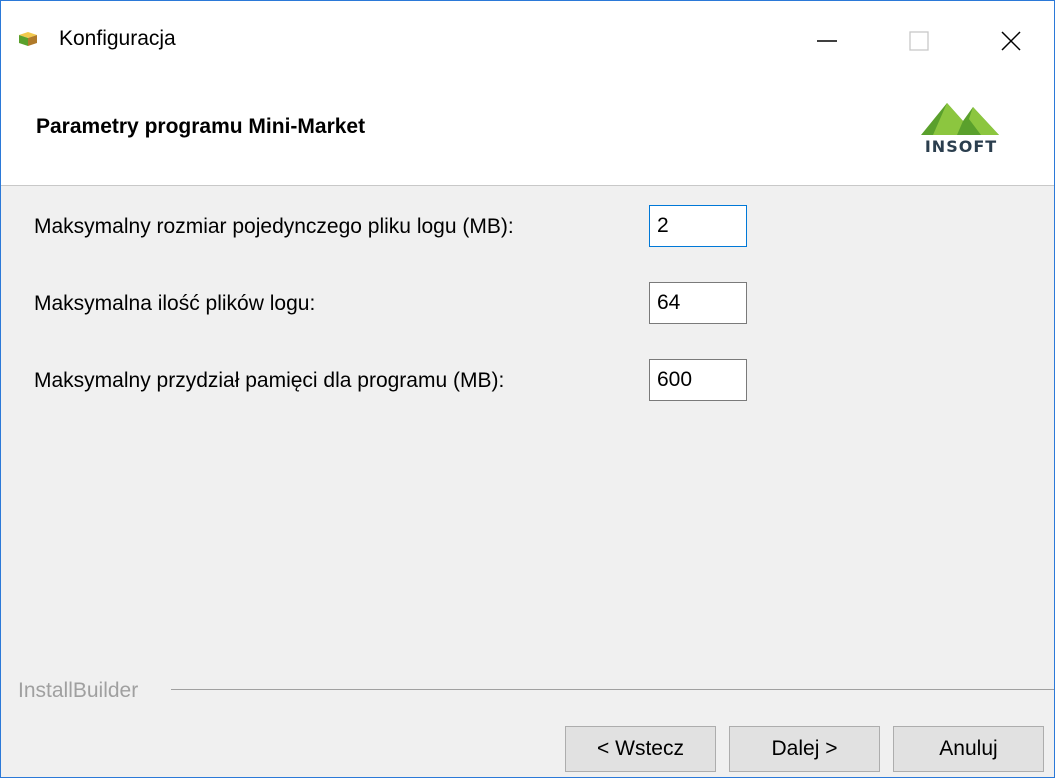 The image size is (1055, 778). I want to click on cancel-button: Anuluj, so click(968, 749).